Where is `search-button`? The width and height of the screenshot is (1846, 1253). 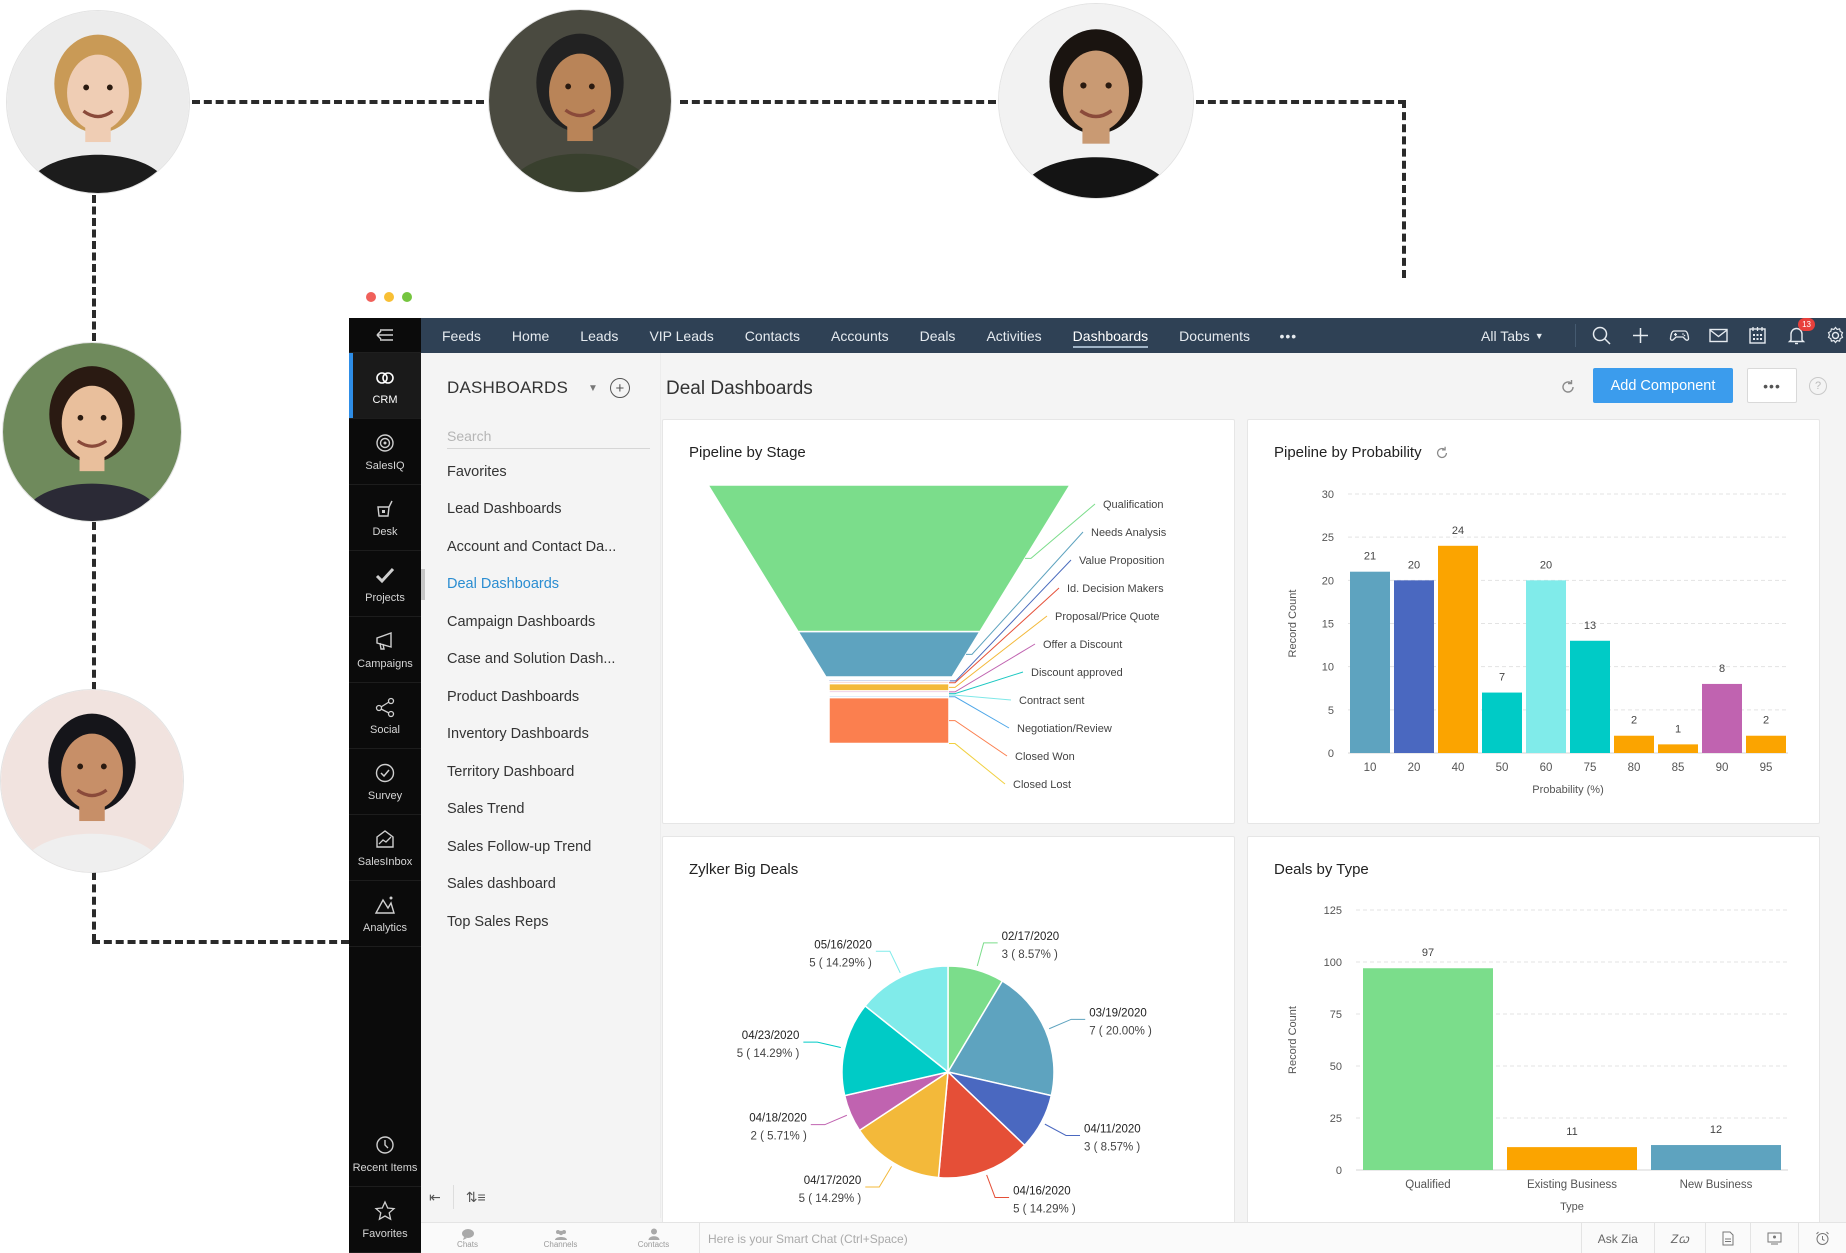
search-button is located at coordinates (1601, 335).